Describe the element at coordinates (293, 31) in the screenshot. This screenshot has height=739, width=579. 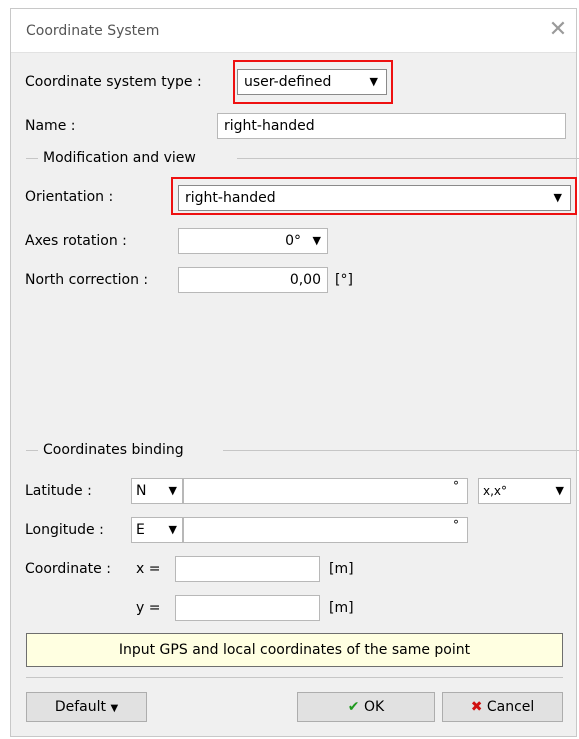
I see `title-bar: Coordinate System ✕` at that location.